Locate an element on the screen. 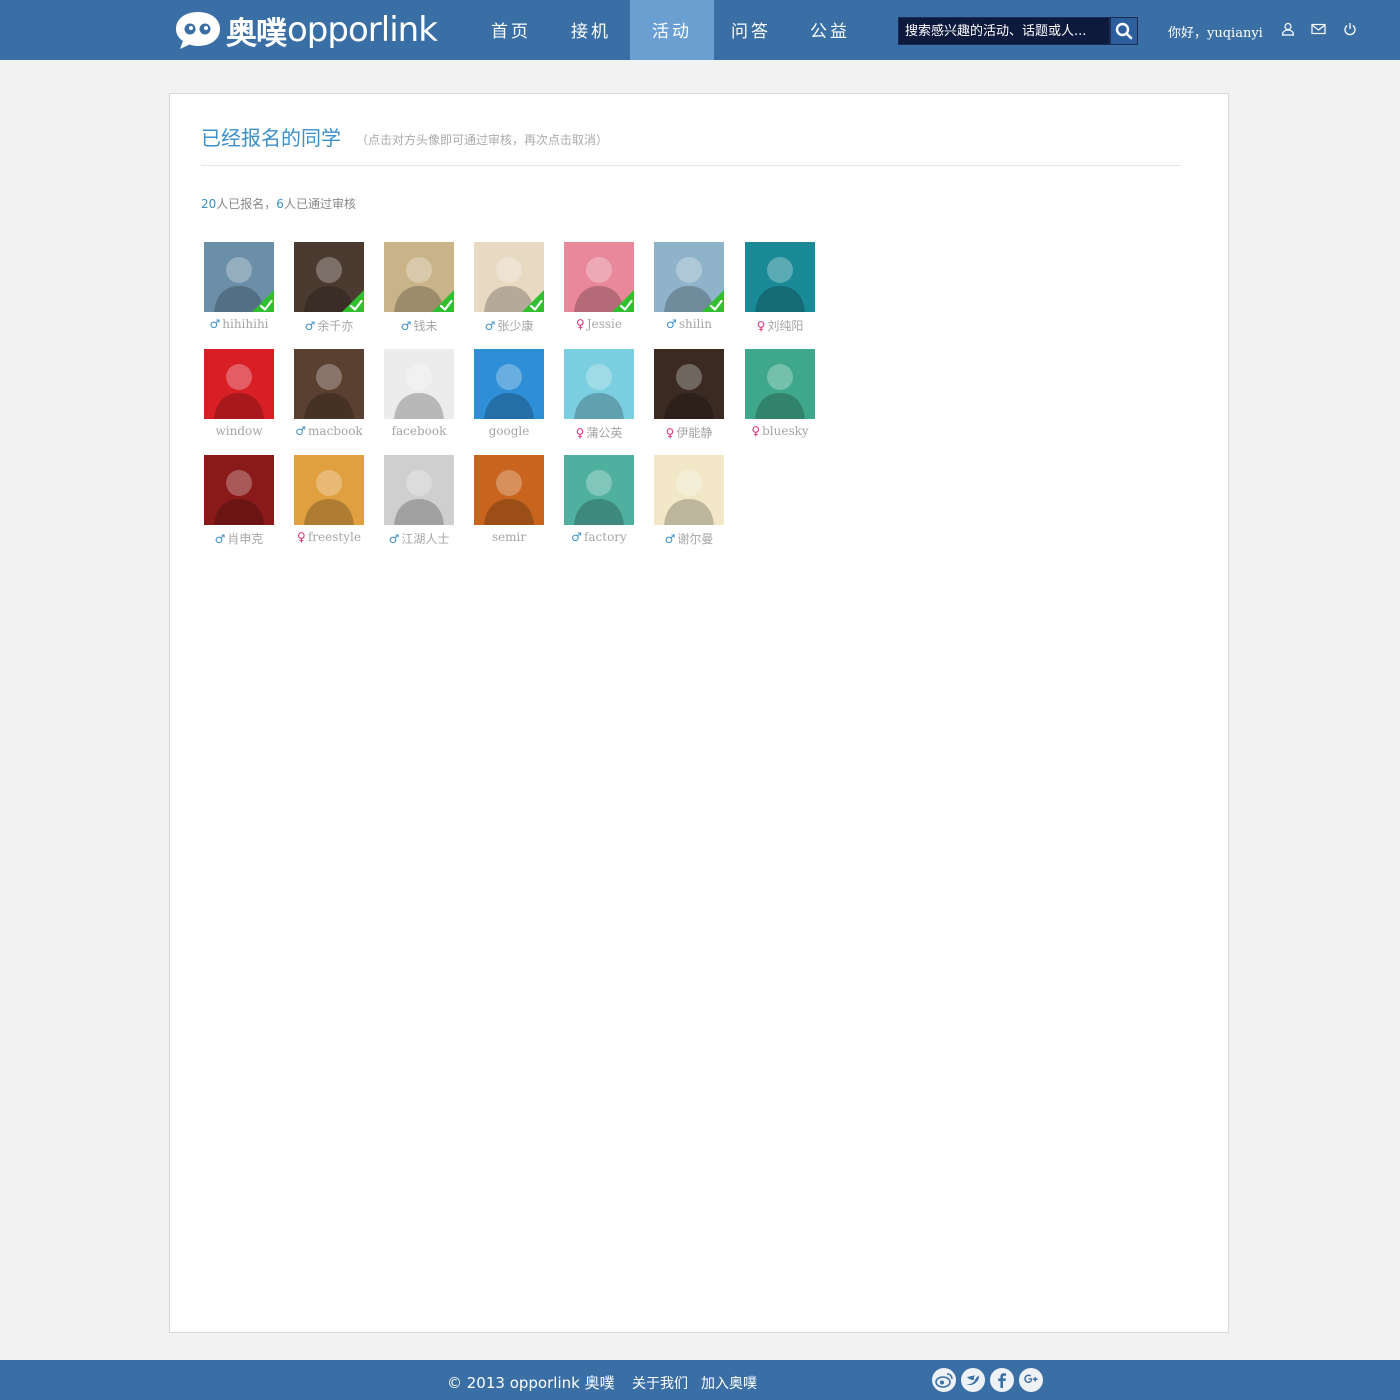 The image size is (1400, 1400). registered-count-label: 人已报名， is located at coordinates (246, 204).